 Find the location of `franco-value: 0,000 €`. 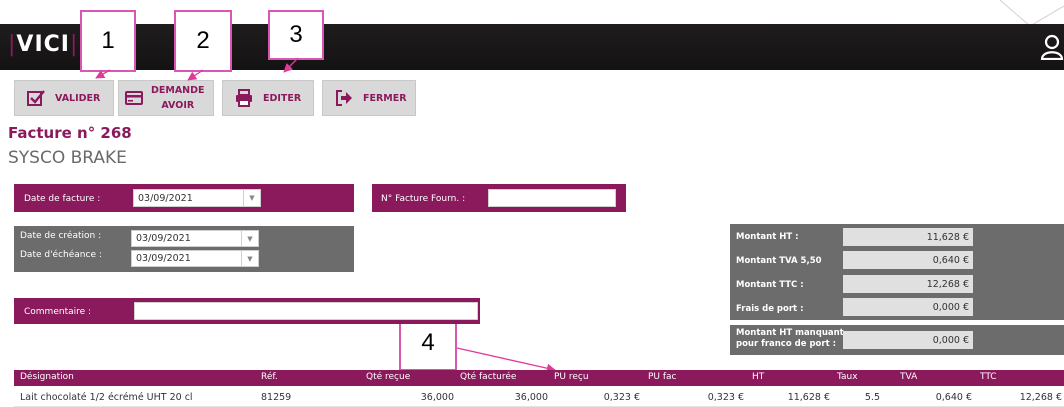

franco-value: 0,000 € is located at coordinates (908, 340).